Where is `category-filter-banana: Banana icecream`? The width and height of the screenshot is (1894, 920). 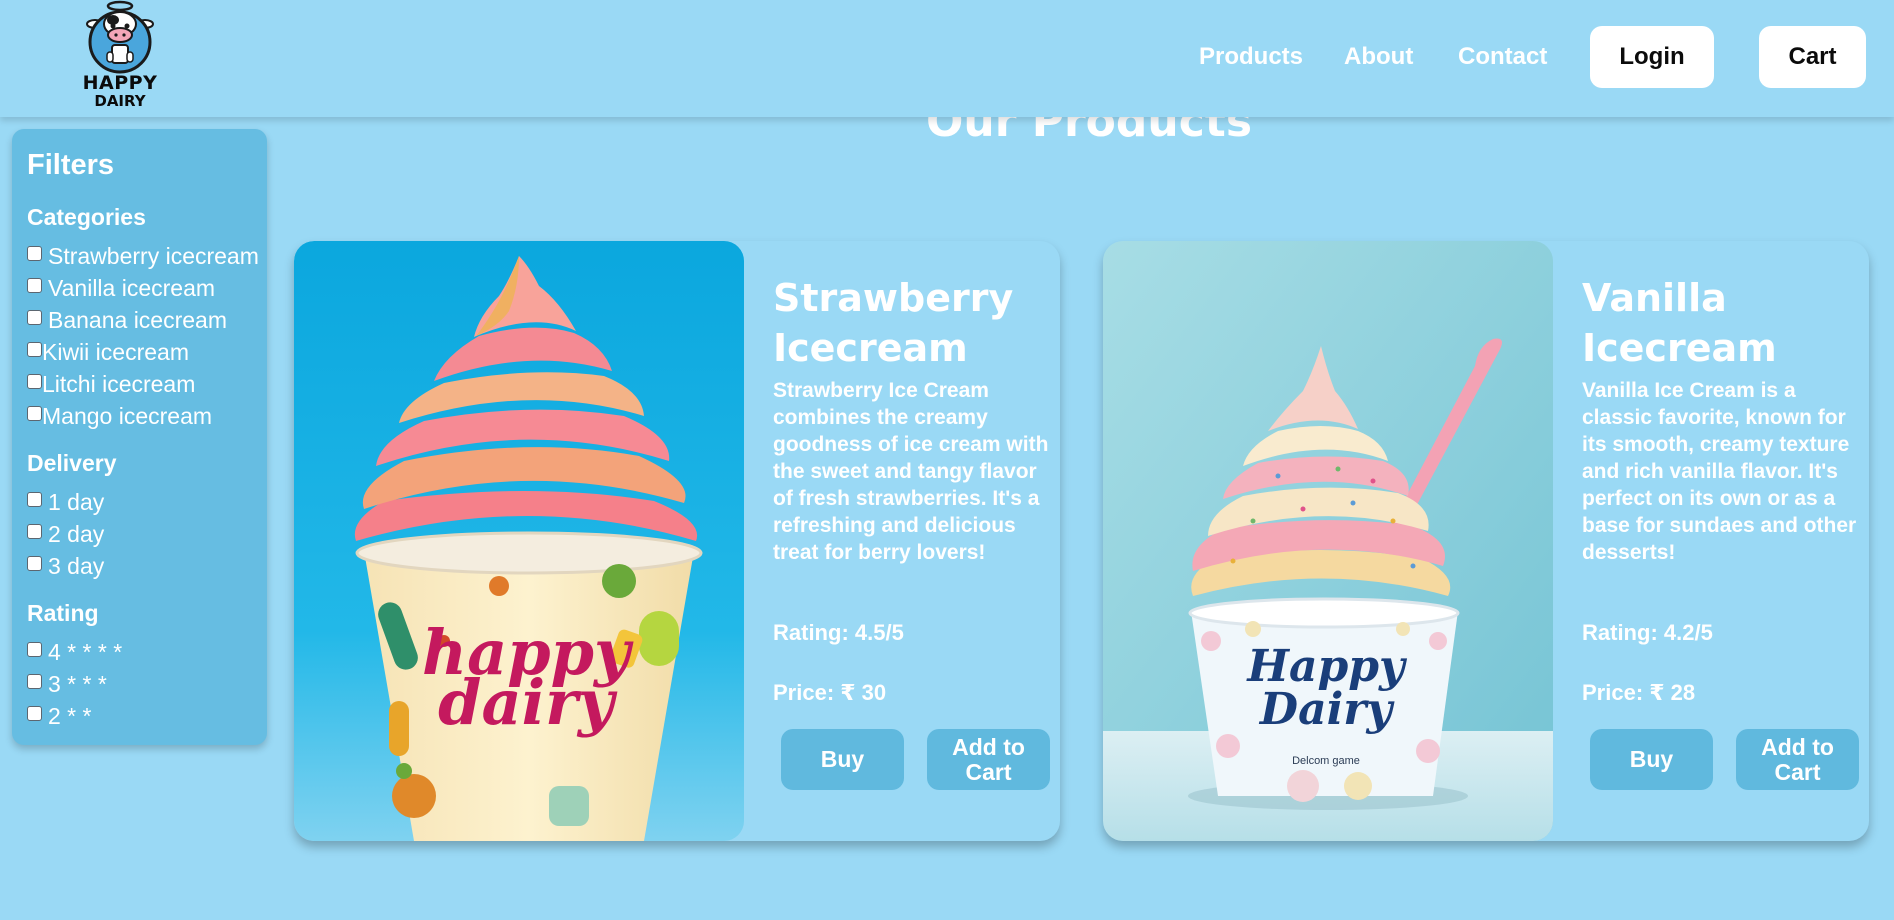 category-filter-banana: Banana icecream is located at coordinates (127, 320).